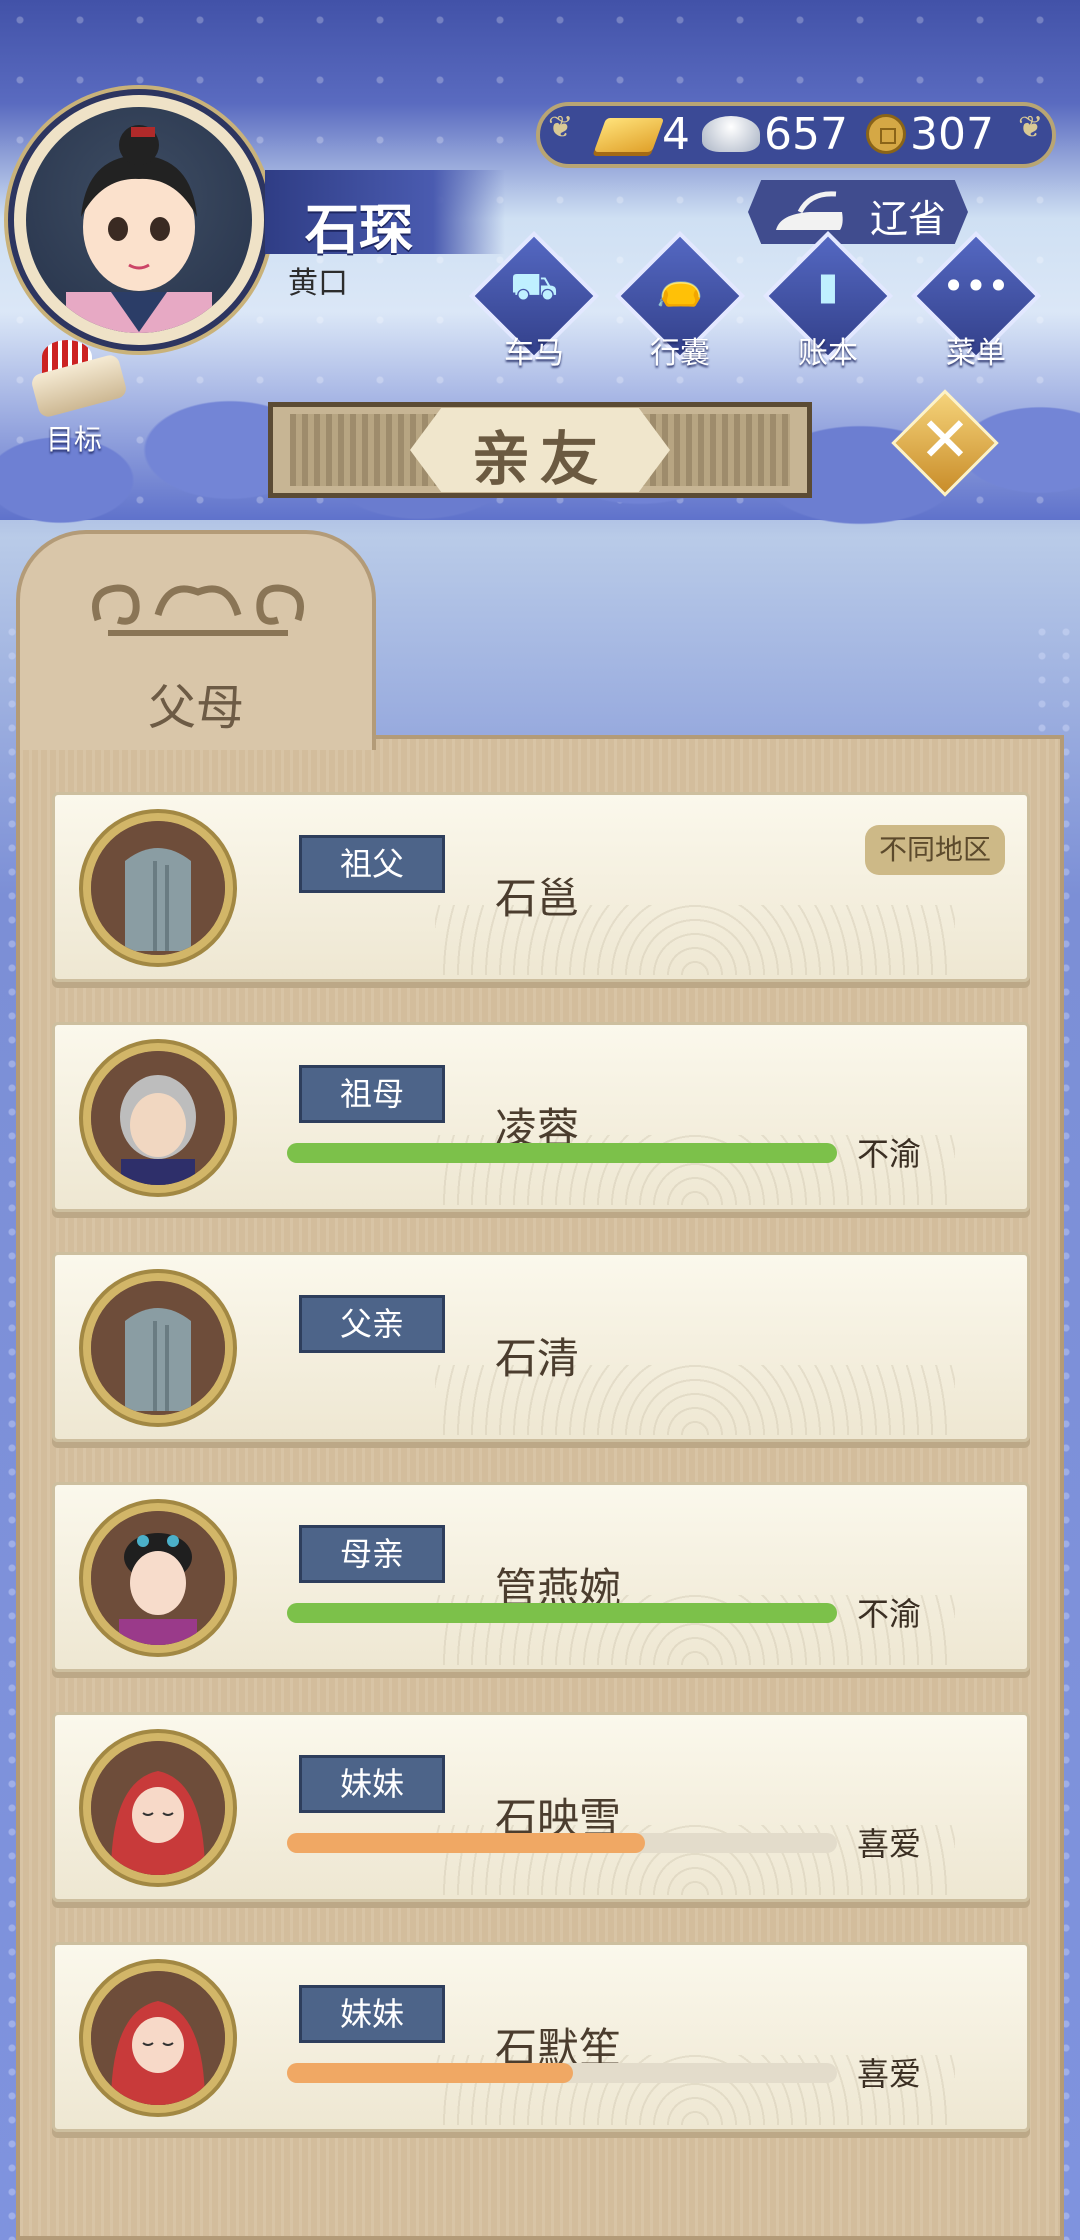 The image size is (1080, 2240). Describe the element at coordinates (680, 286) in the screenshot. I see `bag-icon: 👝` at that location.